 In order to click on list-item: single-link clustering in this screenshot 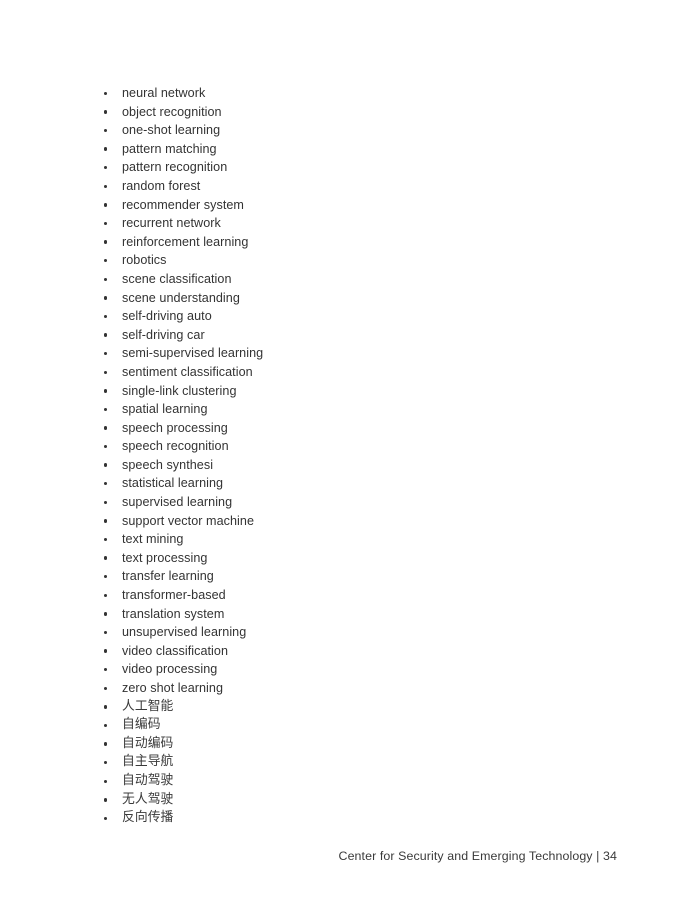, I will do `click(357, 391)`.